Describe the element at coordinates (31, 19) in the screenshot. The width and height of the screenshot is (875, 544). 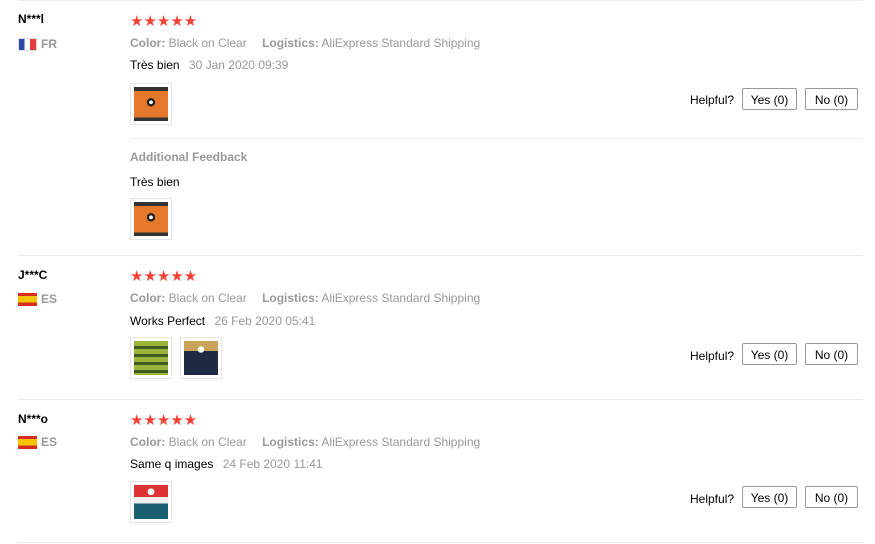
I see `reviewer-name: N***l` at that location.